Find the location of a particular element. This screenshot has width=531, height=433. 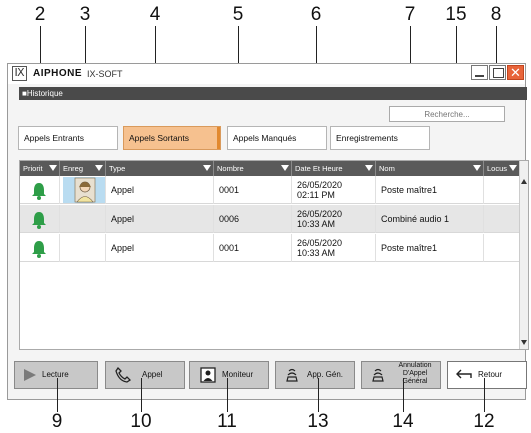

person-image-icon is located at coordinates (85, 190).